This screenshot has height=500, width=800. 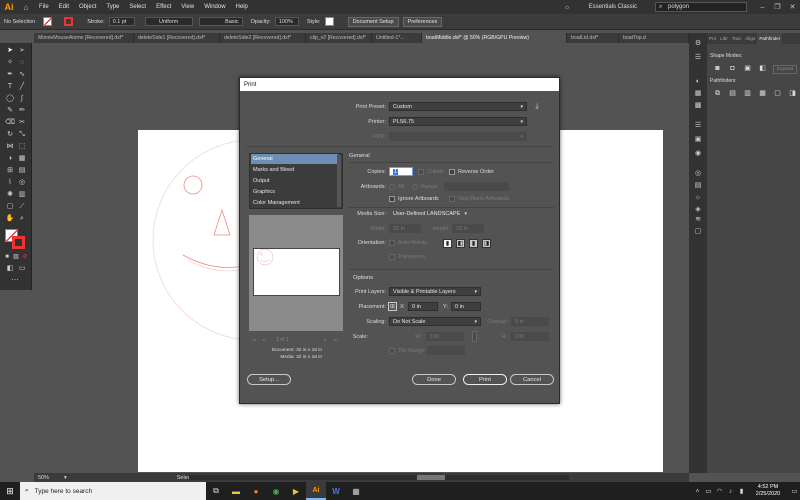 What do you see at coordinates (10, 62) in the screenshot?
I see `magic-wand-icon: ✧` at bounding box center [10, 62].